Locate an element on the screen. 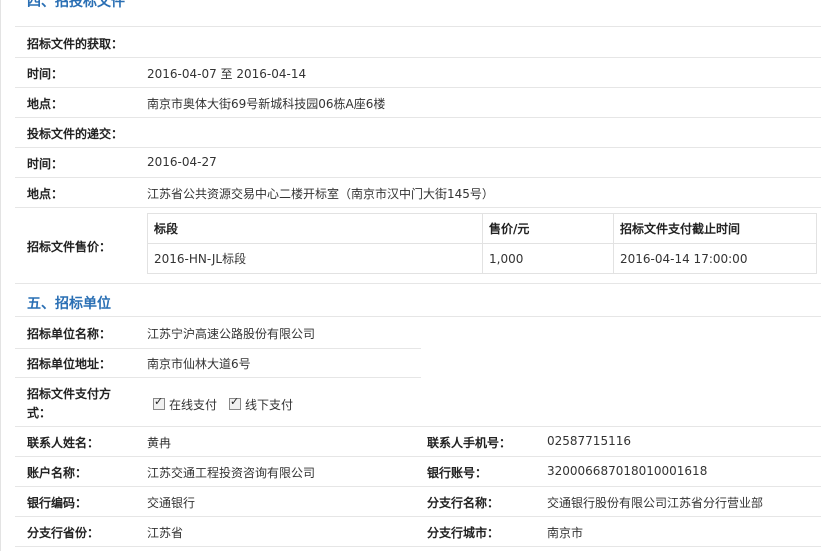 This screenshot has height=551, width=830. header-deadline: 招标文件支付截止时间 is located at coordinates (715, 228).